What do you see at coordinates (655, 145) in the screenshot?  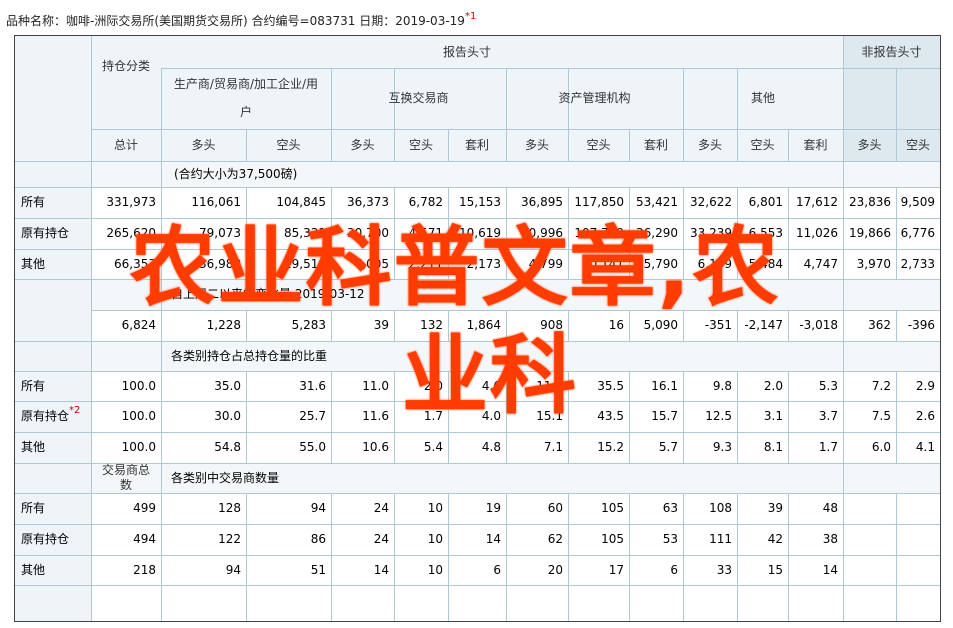 I see `subheader-8: 套利` at bounding box center [655, 145].